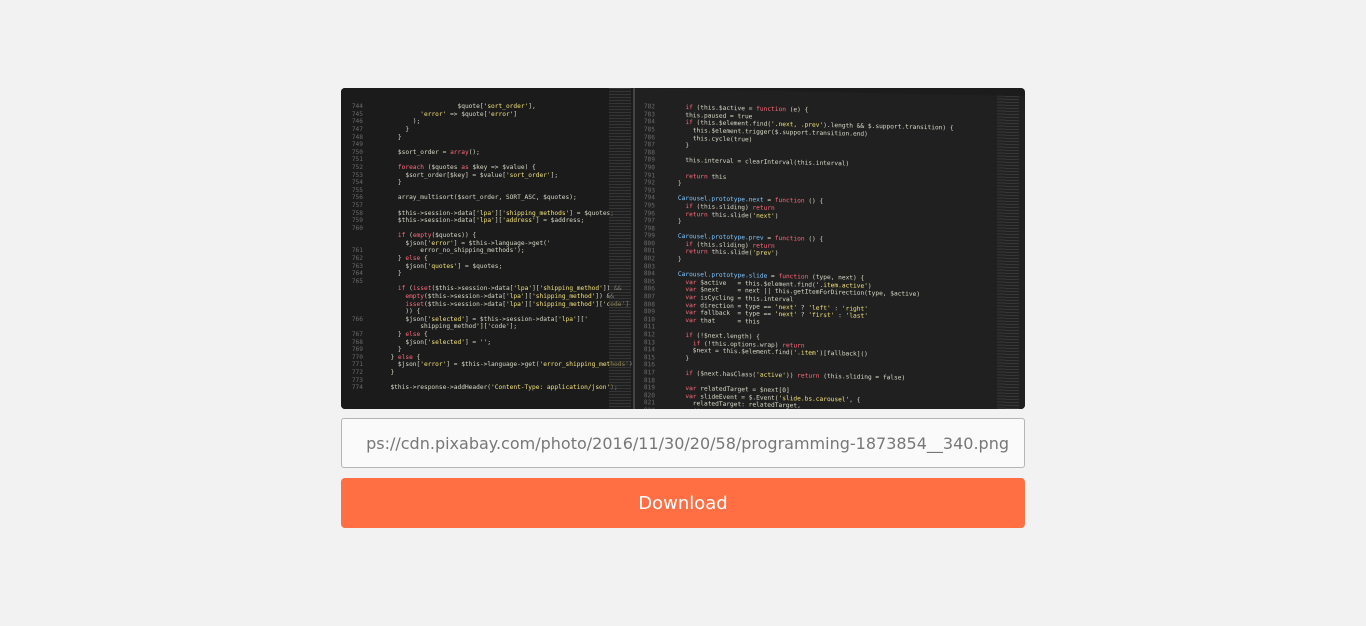  What do you see at coordinates (450, 327) in the screenshot?
I see `code-text: shipping_method']['code'];` at bounding box center [450, 327].